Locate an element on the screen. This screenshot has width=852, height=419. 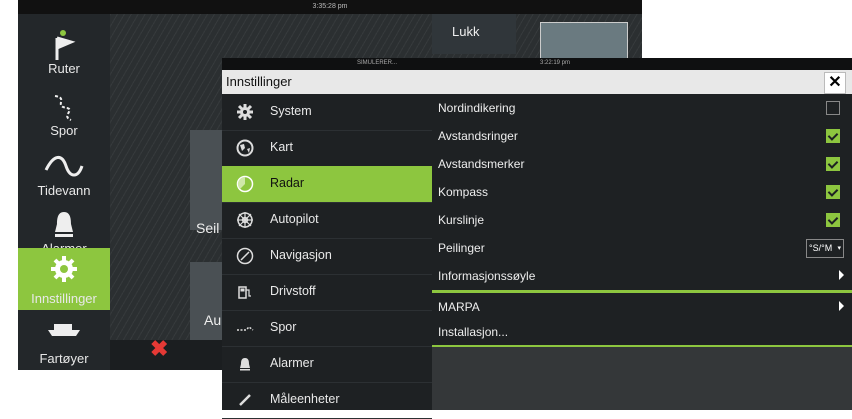
setting-kompass: Kompass is located at coordinates (642, 192).